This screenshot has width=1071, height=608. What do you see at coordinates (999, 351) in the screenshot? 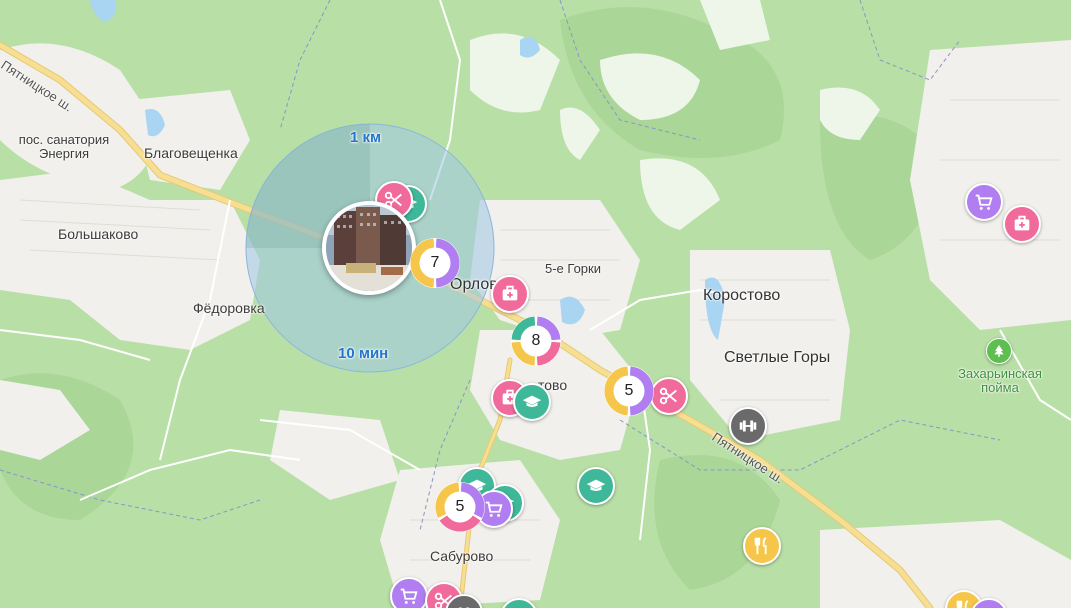
I see `tree-icon` at bounding box center [999, 351].